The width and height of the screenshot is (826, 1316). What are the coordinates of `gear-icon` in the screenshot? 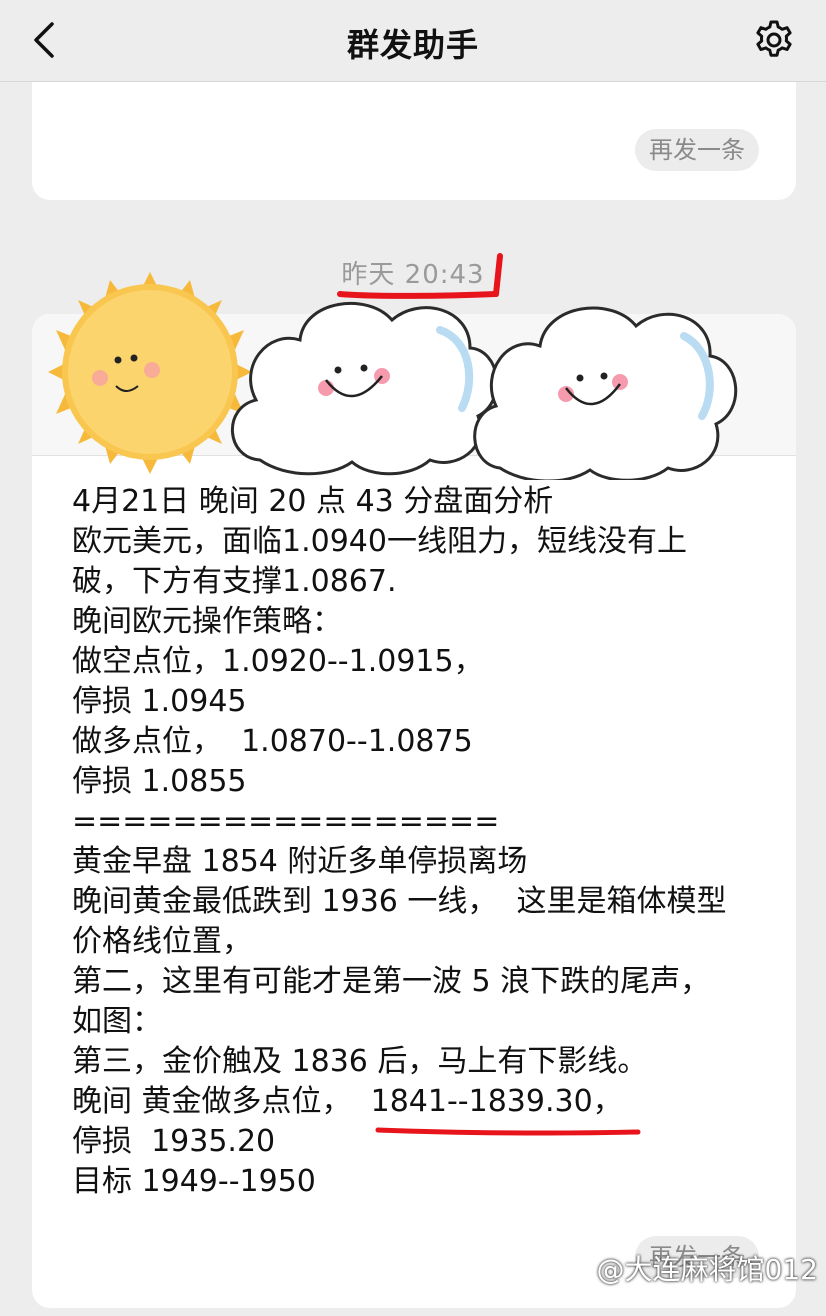 It's located at (774, 38).